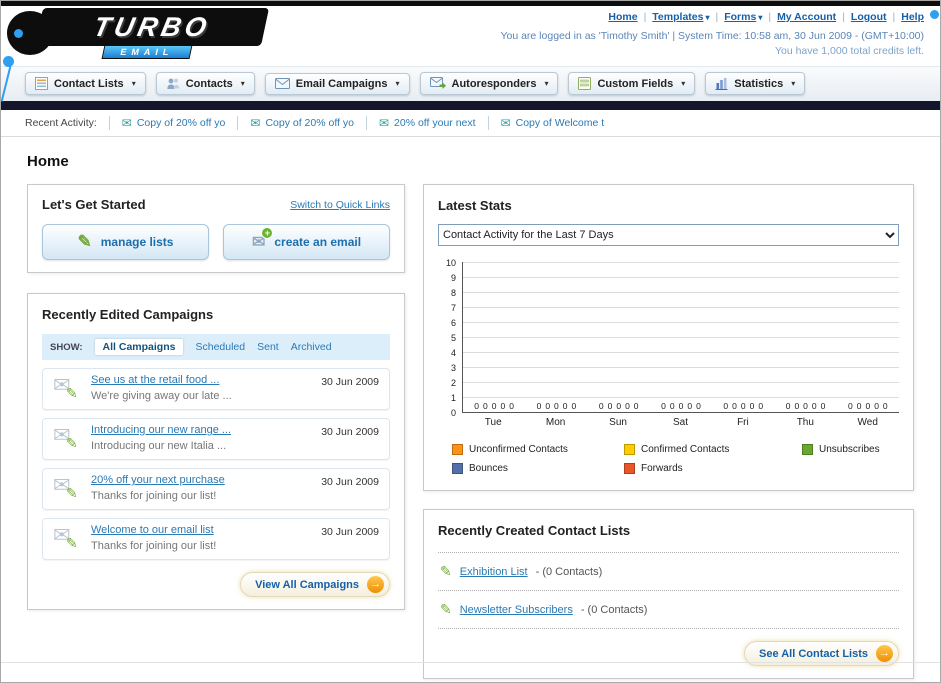  I want to click on top-link-label: Help, so click(912, 17).